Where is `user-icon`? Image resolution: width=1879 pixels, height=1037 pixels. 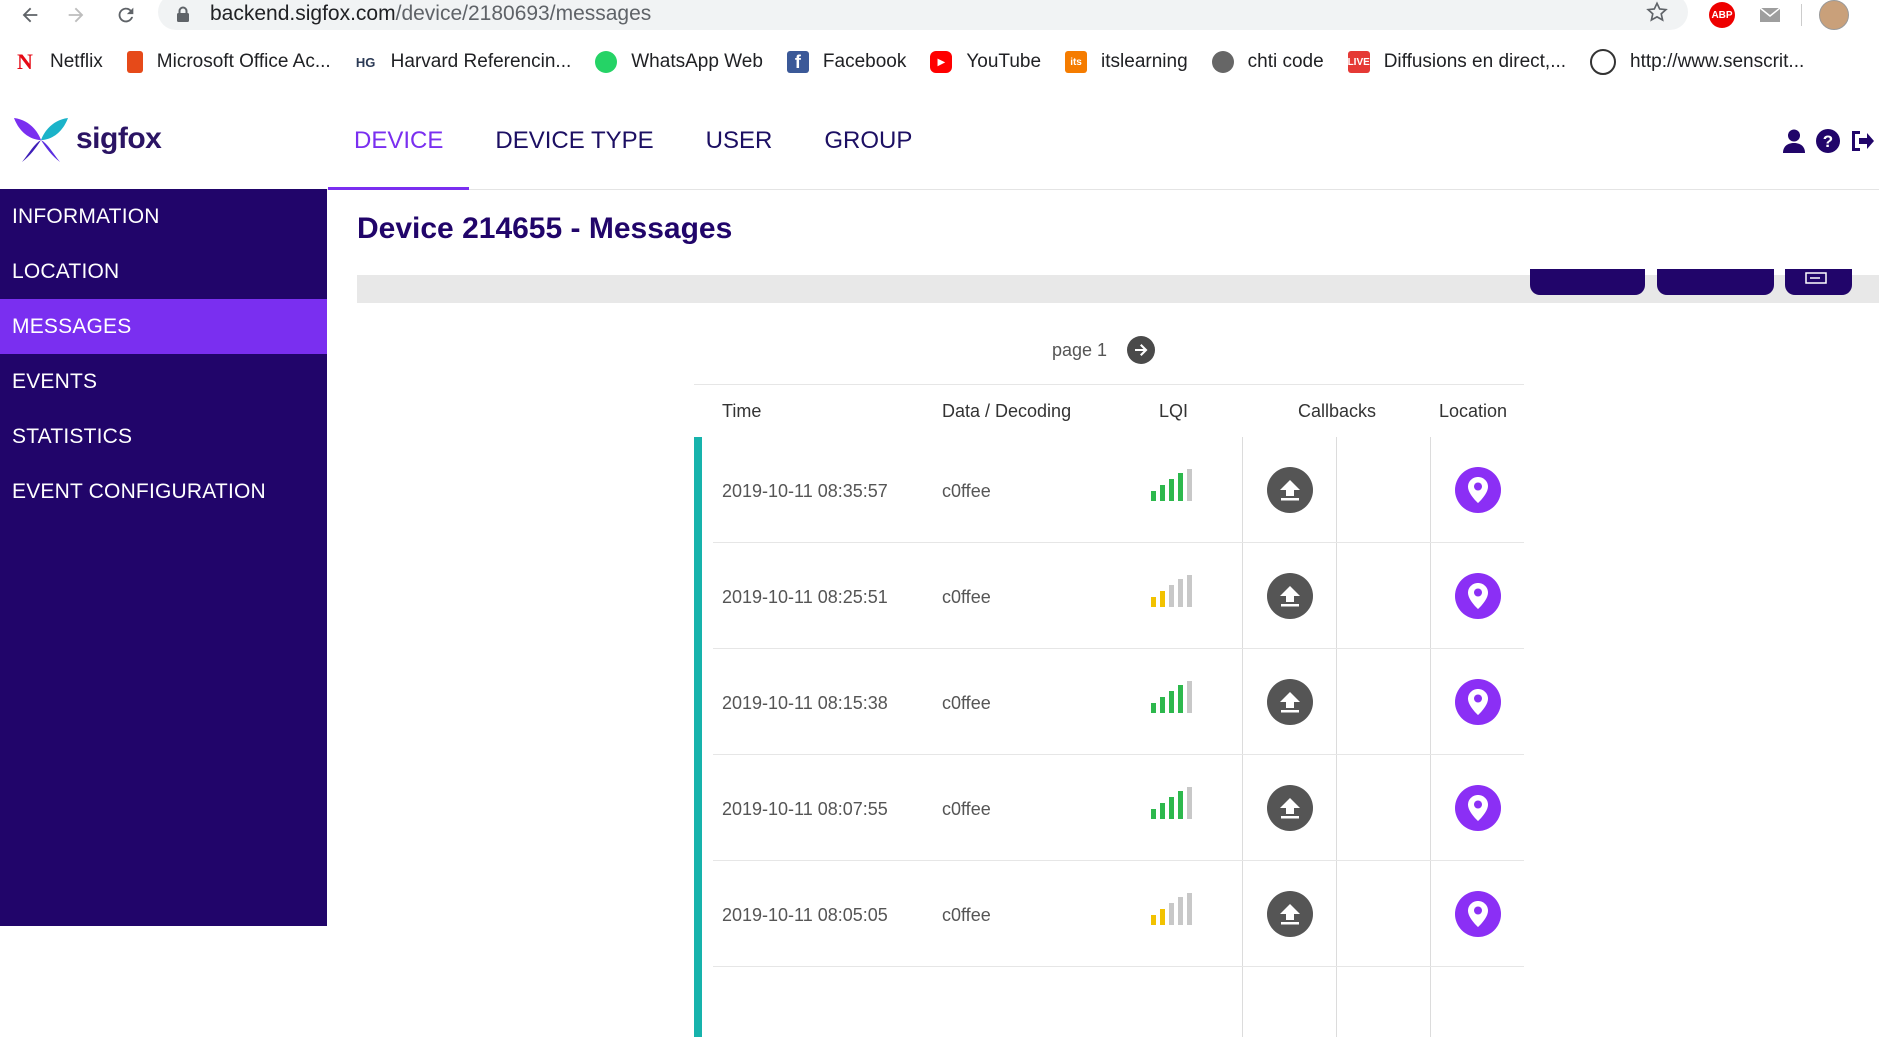 user-icon is located at coordinates (1794, 141).